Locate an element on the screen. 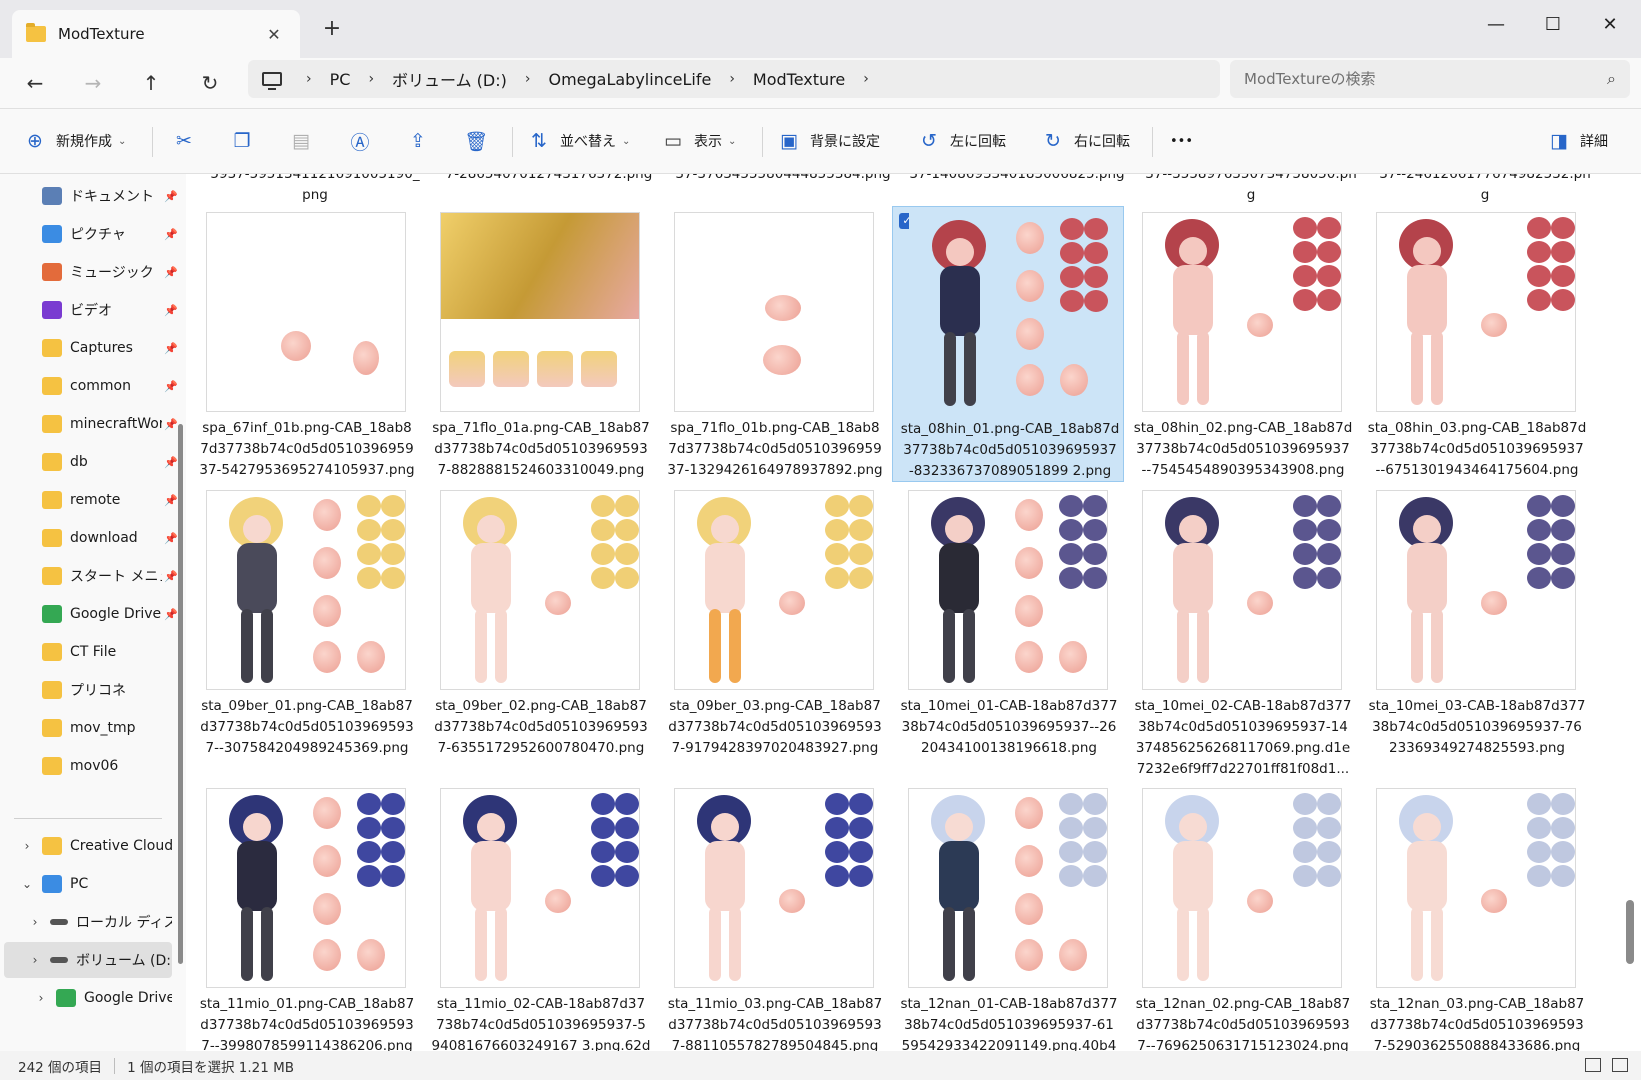 The height and width of the screenshot is (1080, 1641). file-name-partial: 5937-5951341121691005190_ png is located at coordinates (315, 190).